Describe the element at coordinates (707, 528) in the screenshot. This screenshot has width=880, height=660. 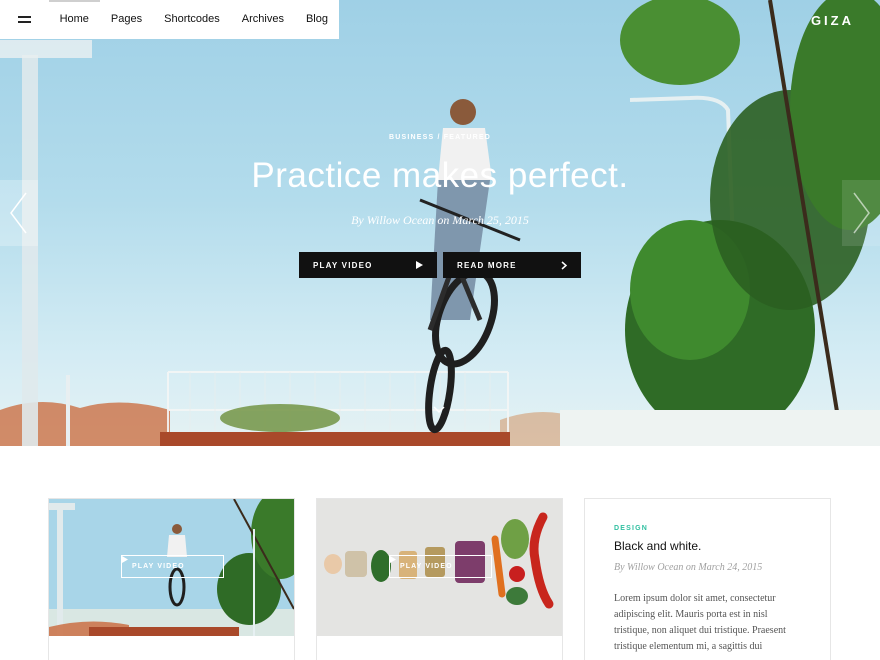
I see `post-category: DESIGN` at that location.